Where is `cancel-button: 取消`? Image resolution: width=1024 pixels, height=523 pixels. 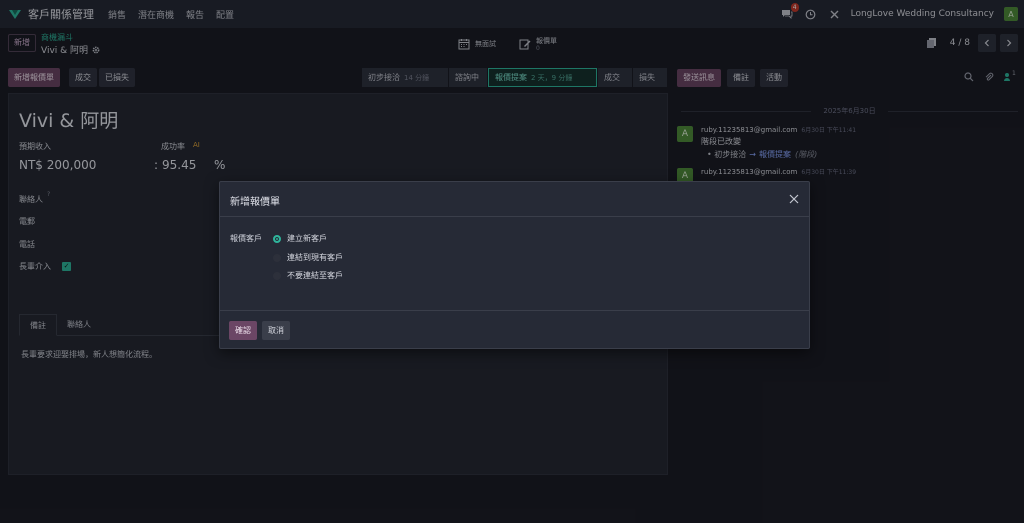
cancel-button: 取消 is located at coordinates (276, 330).